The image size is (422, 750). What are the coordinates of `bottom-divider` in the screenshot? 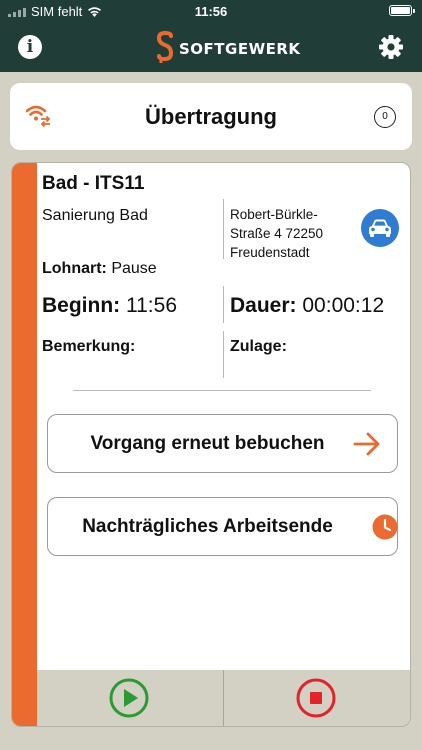 It's located at (223, 698).